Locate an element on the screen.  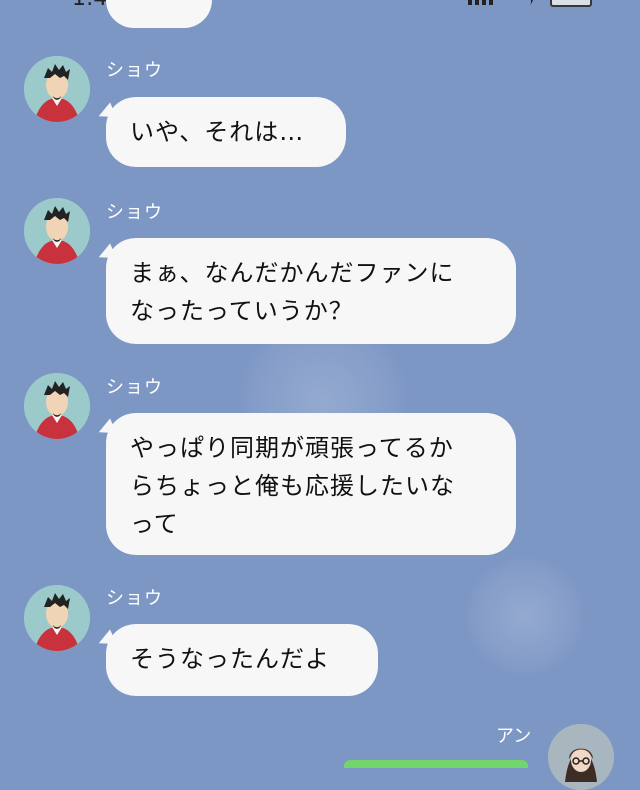
outgoing-message-bubble is located at coordinates (436, 764).